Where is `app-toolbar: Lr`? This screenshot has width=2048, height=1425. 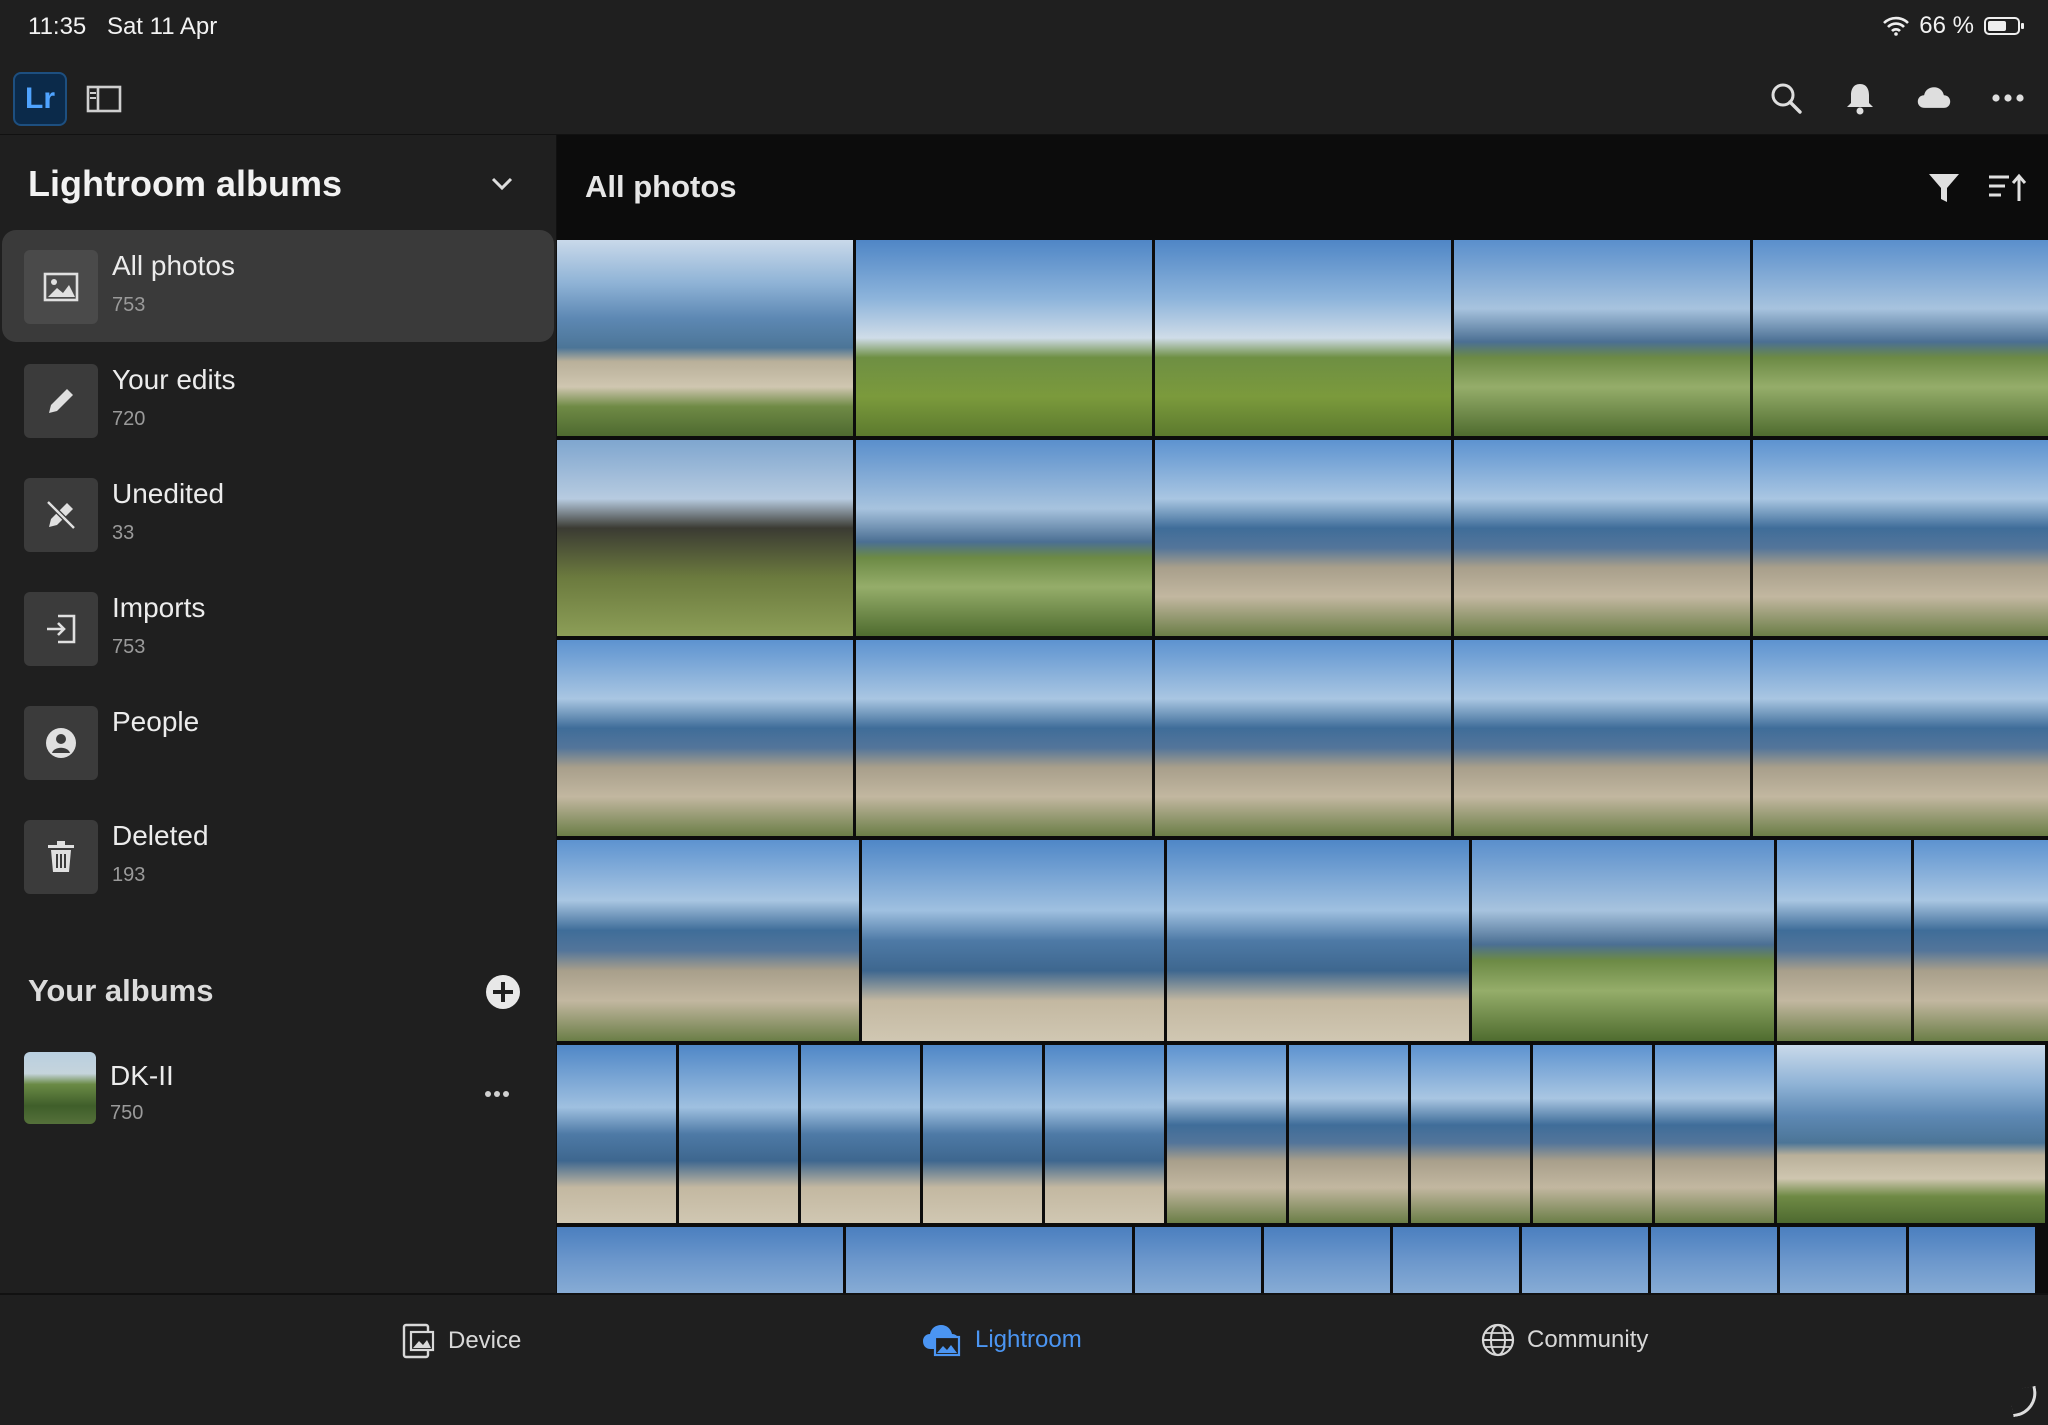
app-toolbar: Lr is located at coordinates (1024, 94).